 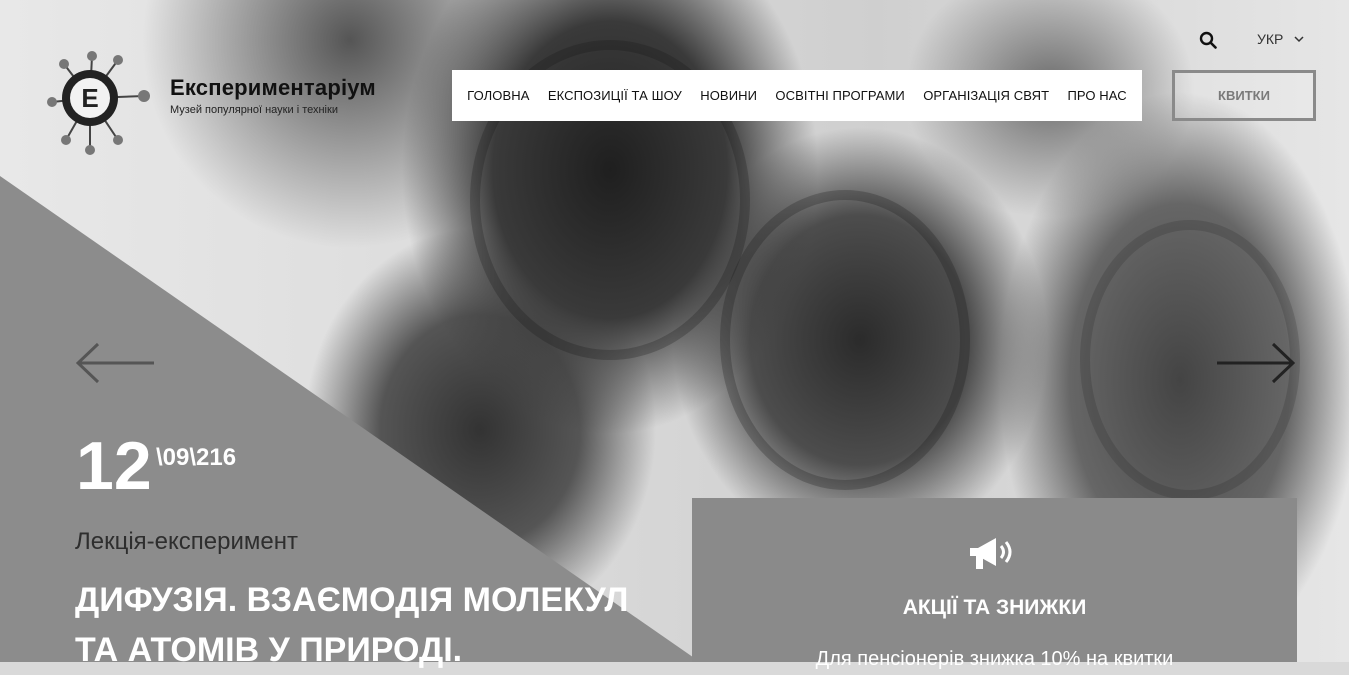 I want to click on nav-item-education: Освітні програми, so click(x=839, y=95).